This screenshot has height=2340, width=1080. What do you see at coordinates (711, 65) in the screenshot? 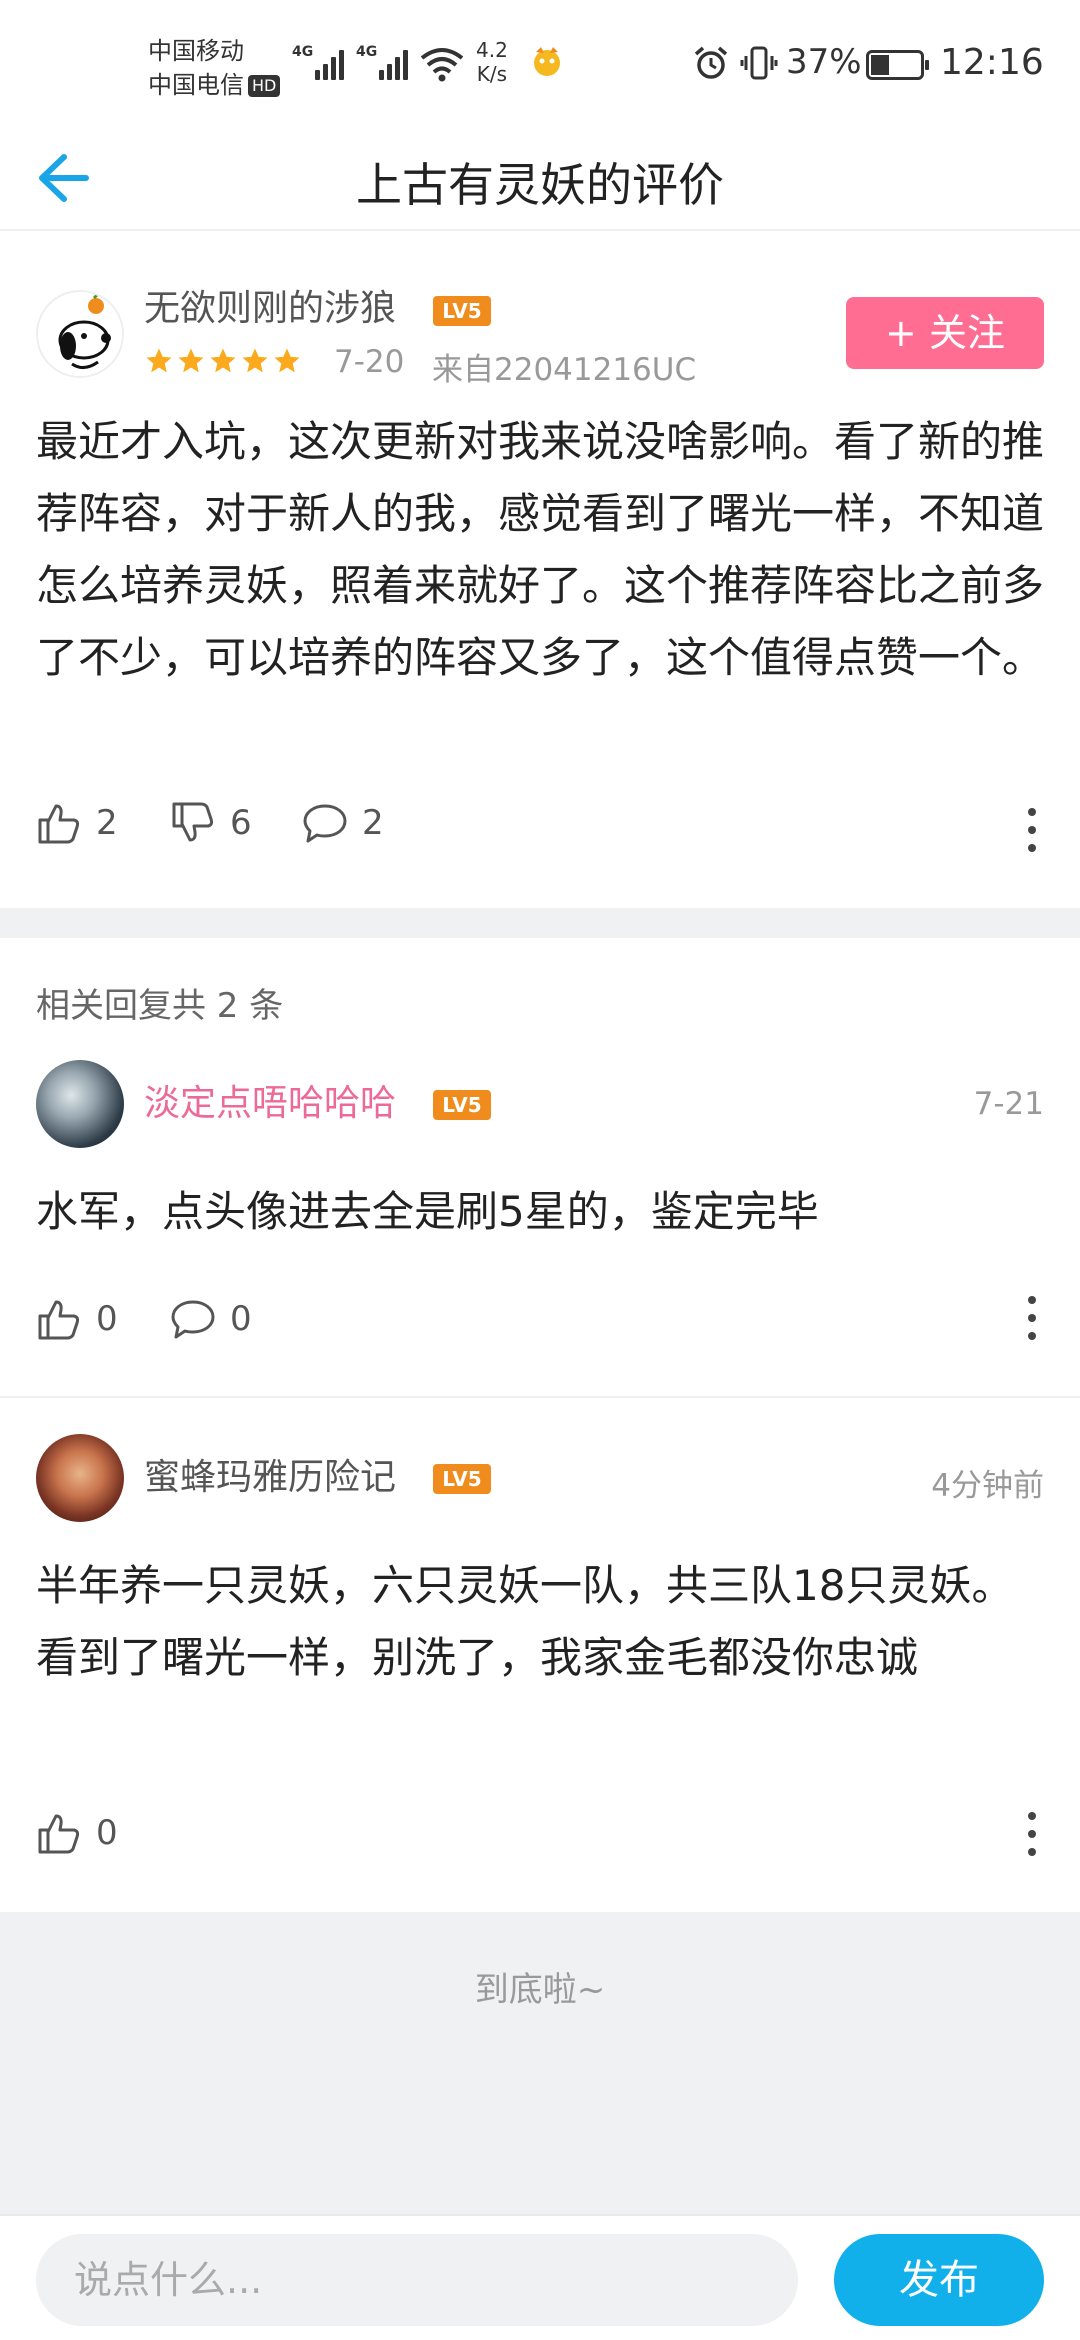
I see `alarm-icon` at bounding box center [711, 65].